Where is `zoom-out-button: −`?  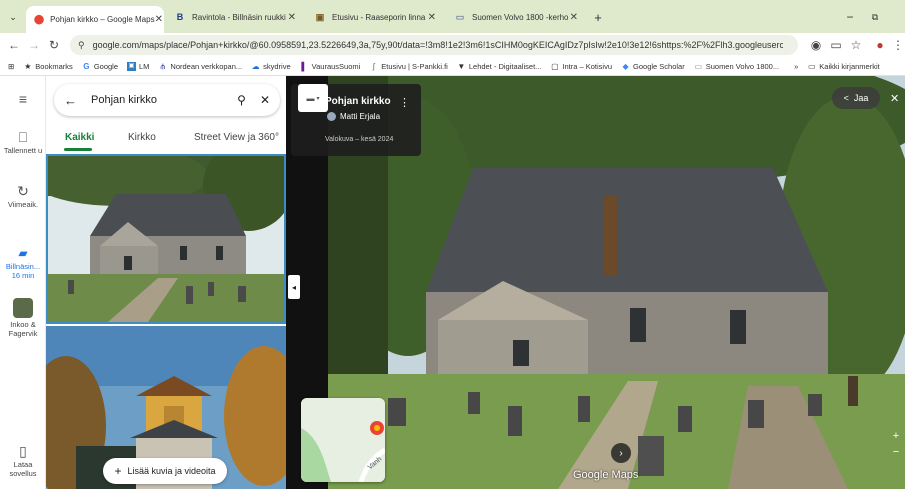 zoom-out-button: − is located at coordinates (896, 452).